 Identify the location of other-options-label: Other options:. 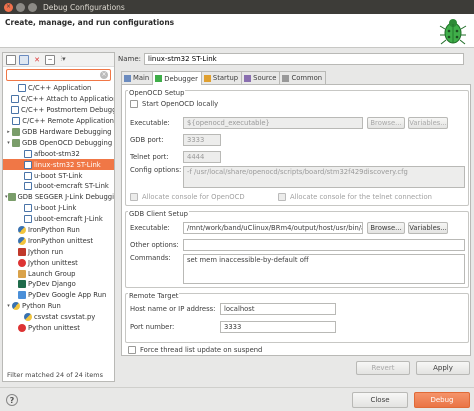
(154, 245).